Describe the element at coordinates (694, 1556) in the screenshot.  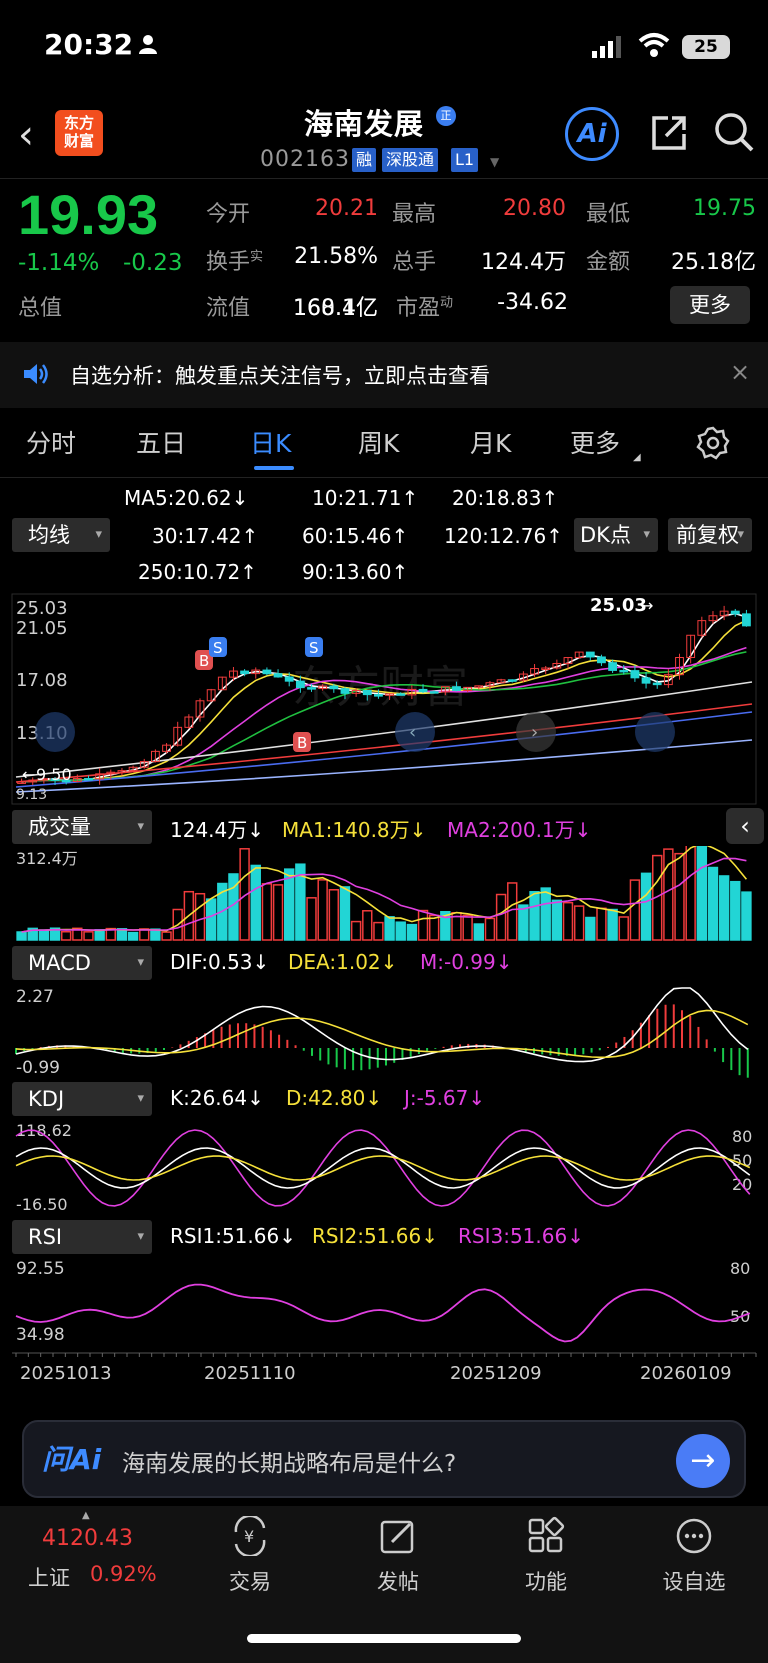
I see `nav-add-watchlist: 设自选` at that location.